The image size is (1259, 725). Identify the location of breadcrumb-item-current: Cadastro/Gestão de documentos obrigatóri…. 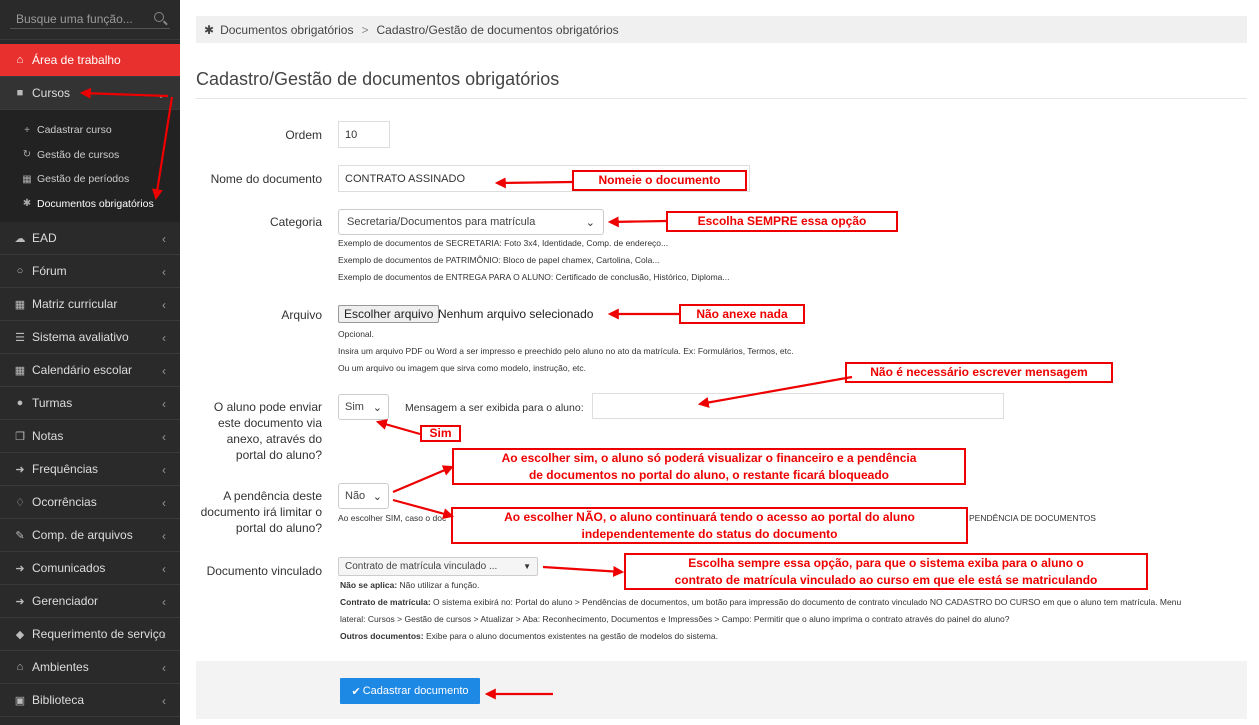
(497, 29).